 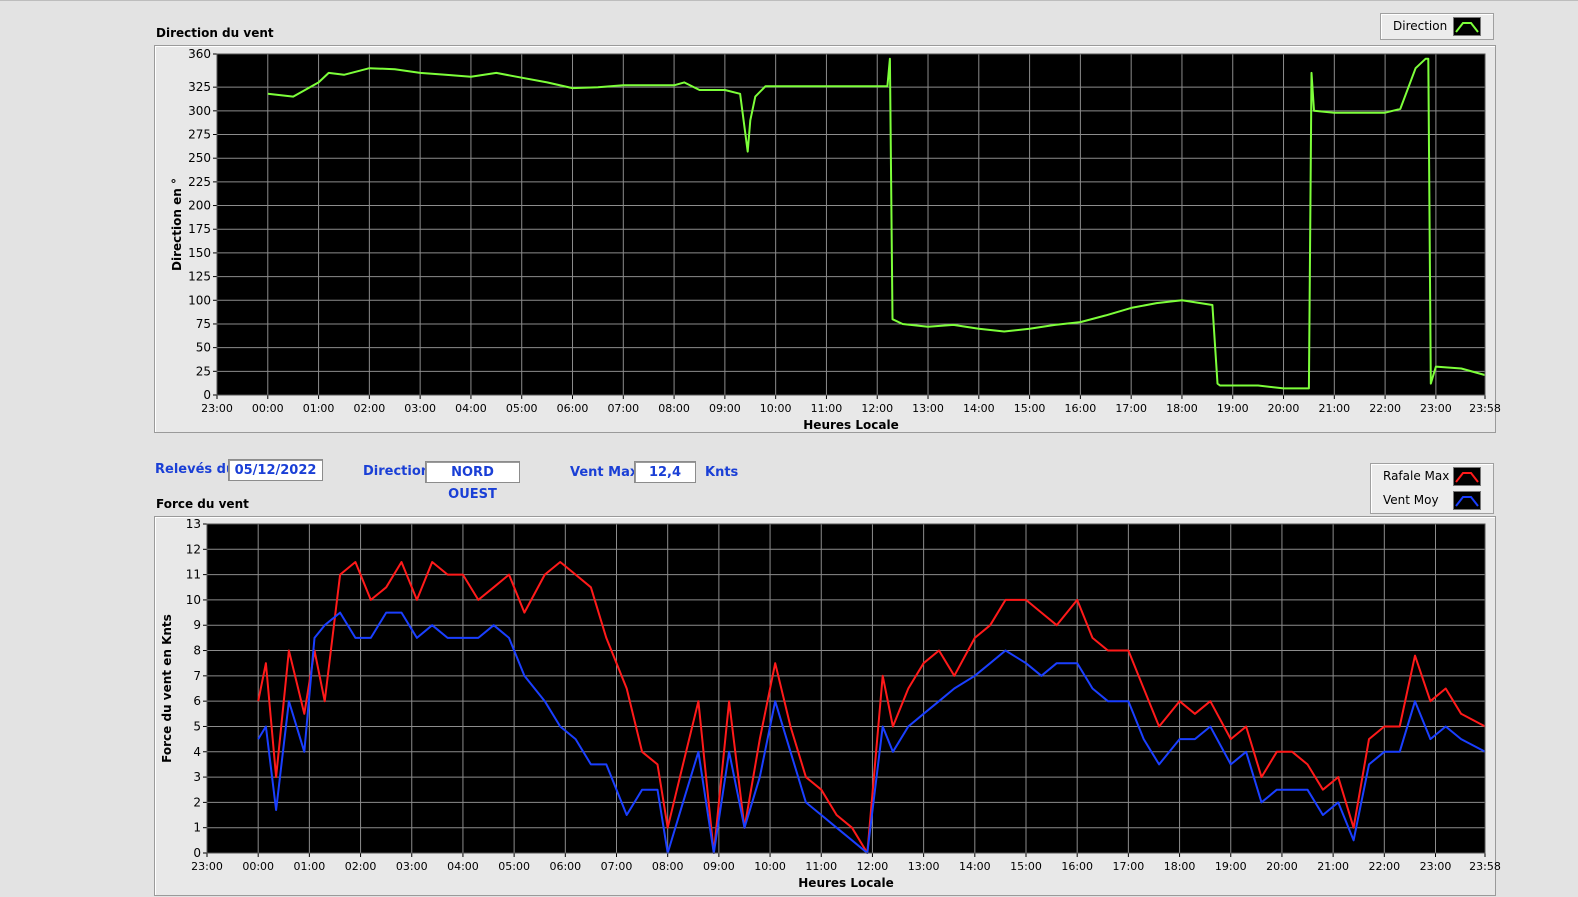 I want to click on force-x-tick-label: 17:00, so click(x=1129, y=866).